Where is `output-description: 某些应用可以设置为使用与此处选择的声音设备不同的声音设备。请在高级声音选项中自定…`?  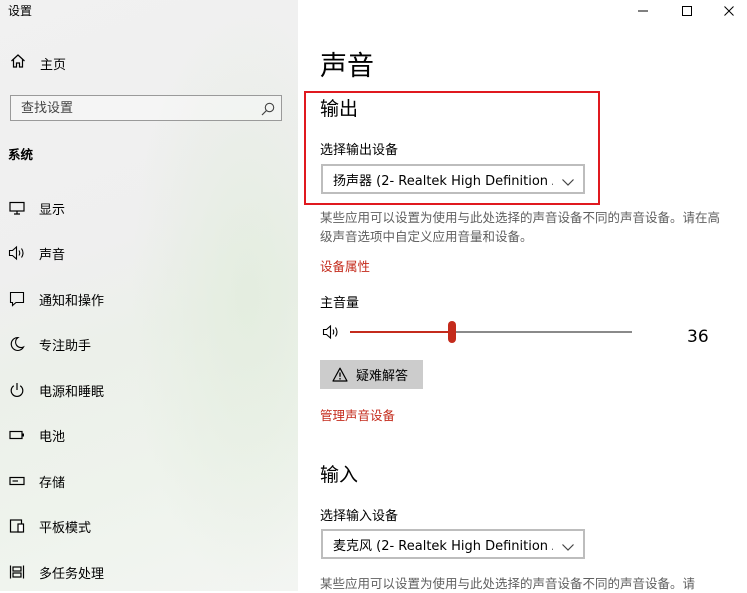 output-description: 某些应用可以设置为使用与此处选择的声音设备不同的声音设备。请在高级声音选项中自定… is located at coordinates (520, 227).